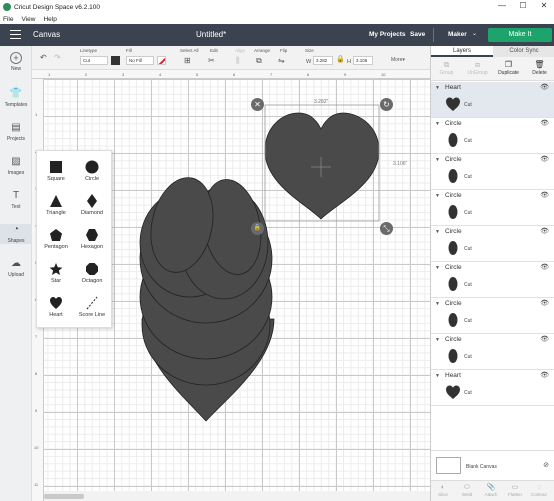 The width and height of the screenshot is (554, 501). Describe the element at coordinates (92, 207) in the screenshot. I see `shape-diamond: Diamond` at that location.